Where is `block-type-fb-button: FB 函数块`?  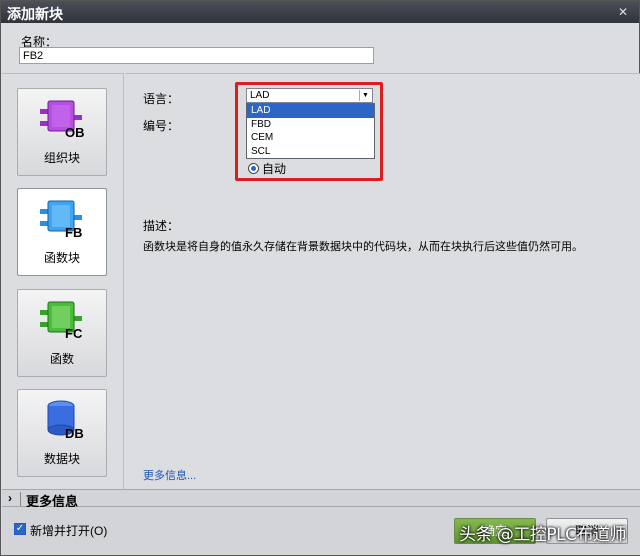
block-type-fb-button: FB 函数块 is located at coordinates (62, 232).